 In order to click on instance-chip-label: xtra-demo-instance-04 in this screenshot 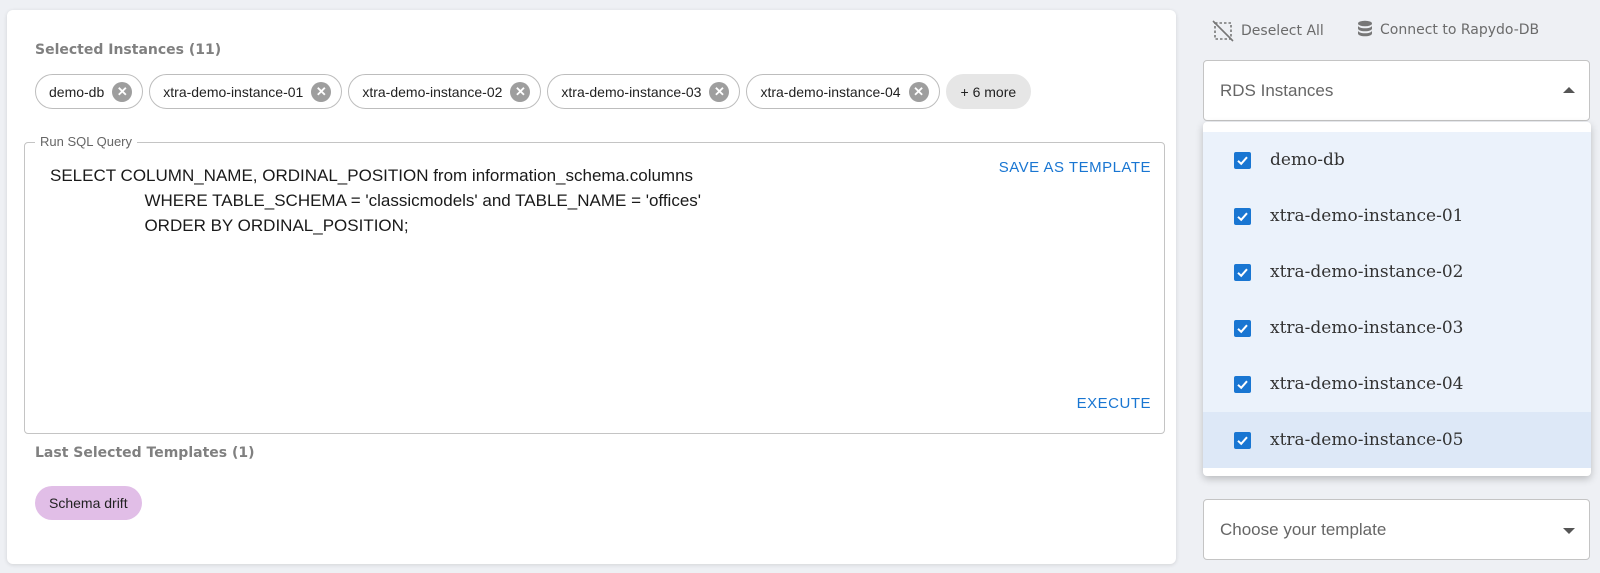, I will do `click(830, 91)`.